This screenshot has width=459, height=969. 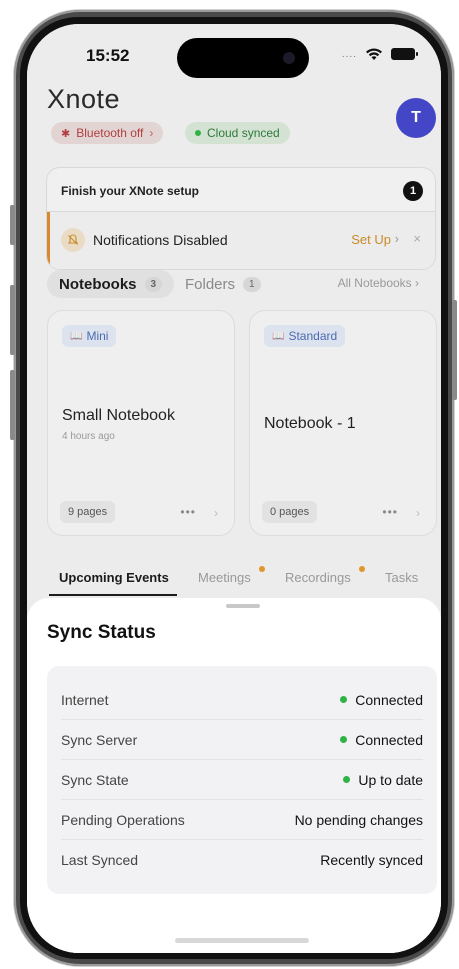 I want to click on status-value: No pending changes, so click(x=359, y=820).